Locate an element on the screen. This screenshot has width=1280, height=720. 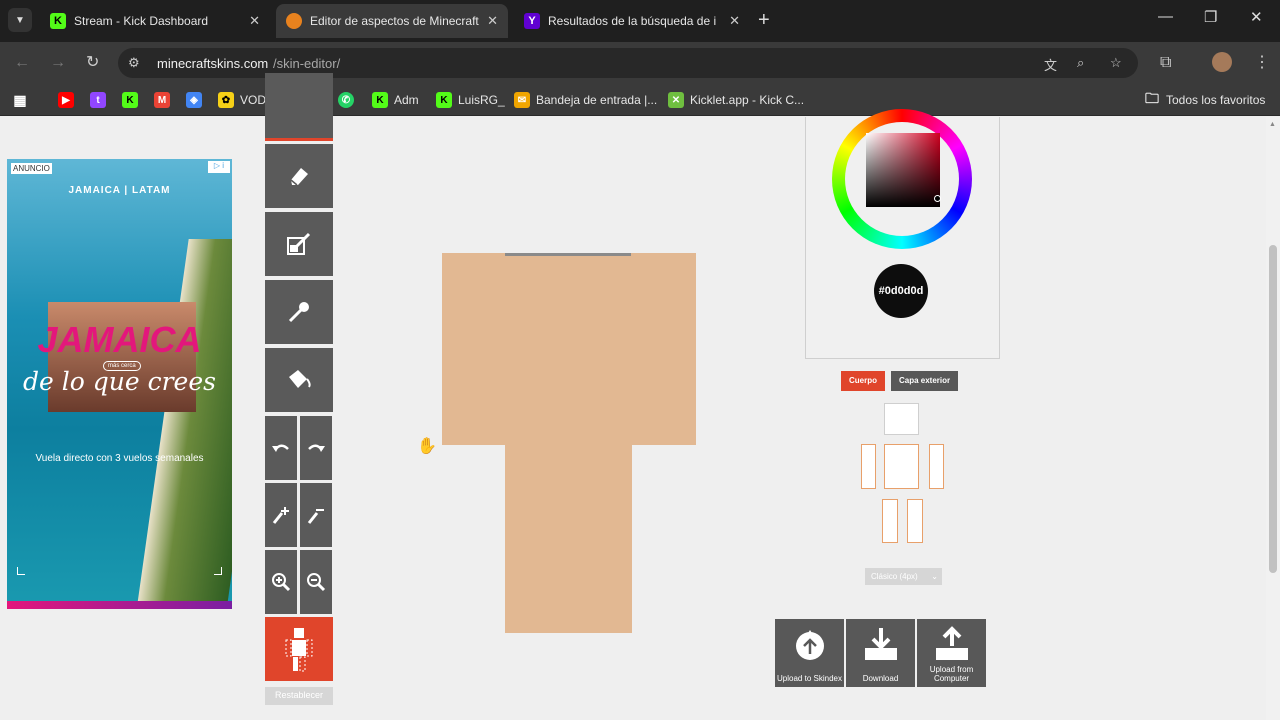
youtube-icon: ▶ is located at coordinates (66, 100).